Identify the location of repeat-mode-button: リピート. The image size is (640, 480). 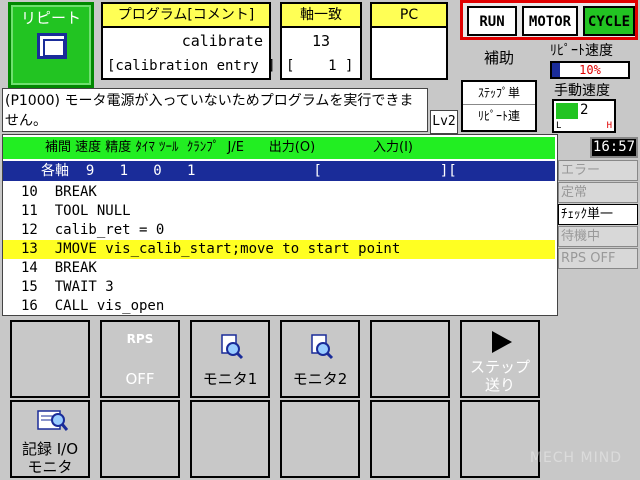
(51, 45).